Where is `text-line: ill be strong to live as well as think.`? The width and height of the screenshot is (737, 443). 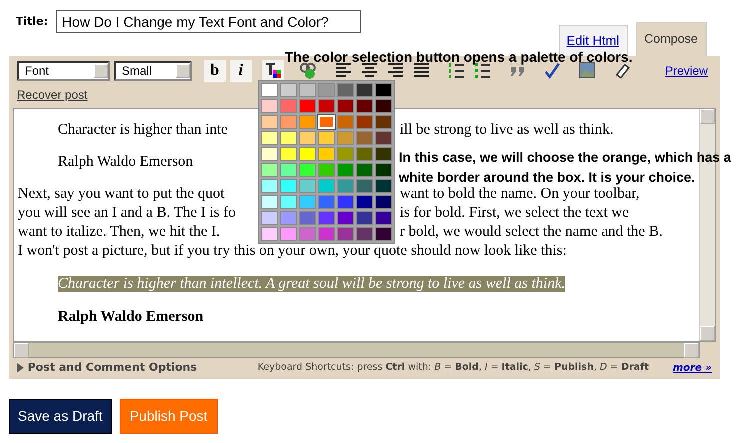 text-line: ill be strong to live as well as think. is located at coordinates (507, 130).